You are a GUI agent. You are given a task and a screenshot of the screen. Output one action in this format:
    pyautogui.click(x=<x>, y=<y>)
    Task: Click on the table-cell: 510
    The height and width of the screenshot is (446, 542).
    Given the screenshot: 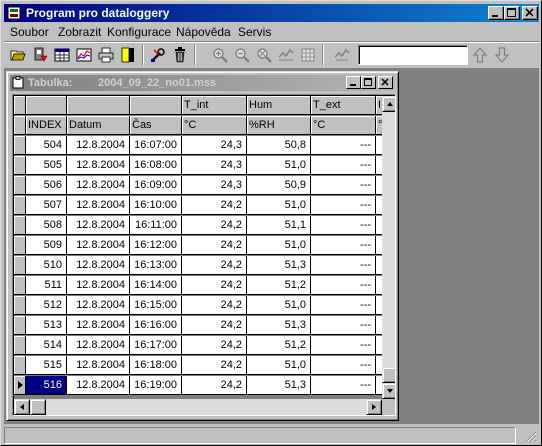 What is the action you would take?
    pyautogui.click(x=46, y=265)
    